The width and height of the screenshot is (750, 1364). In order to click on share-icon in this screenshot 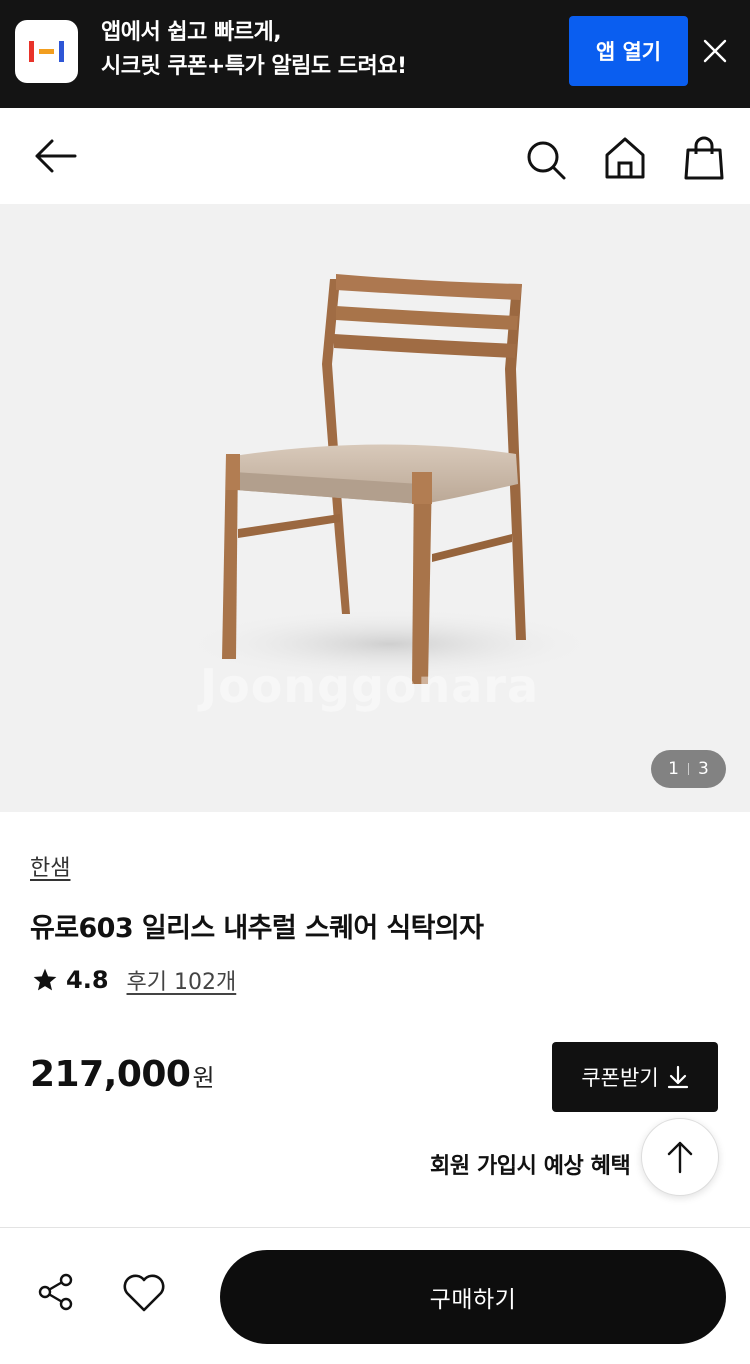, I will do `click(56, 1292)`.